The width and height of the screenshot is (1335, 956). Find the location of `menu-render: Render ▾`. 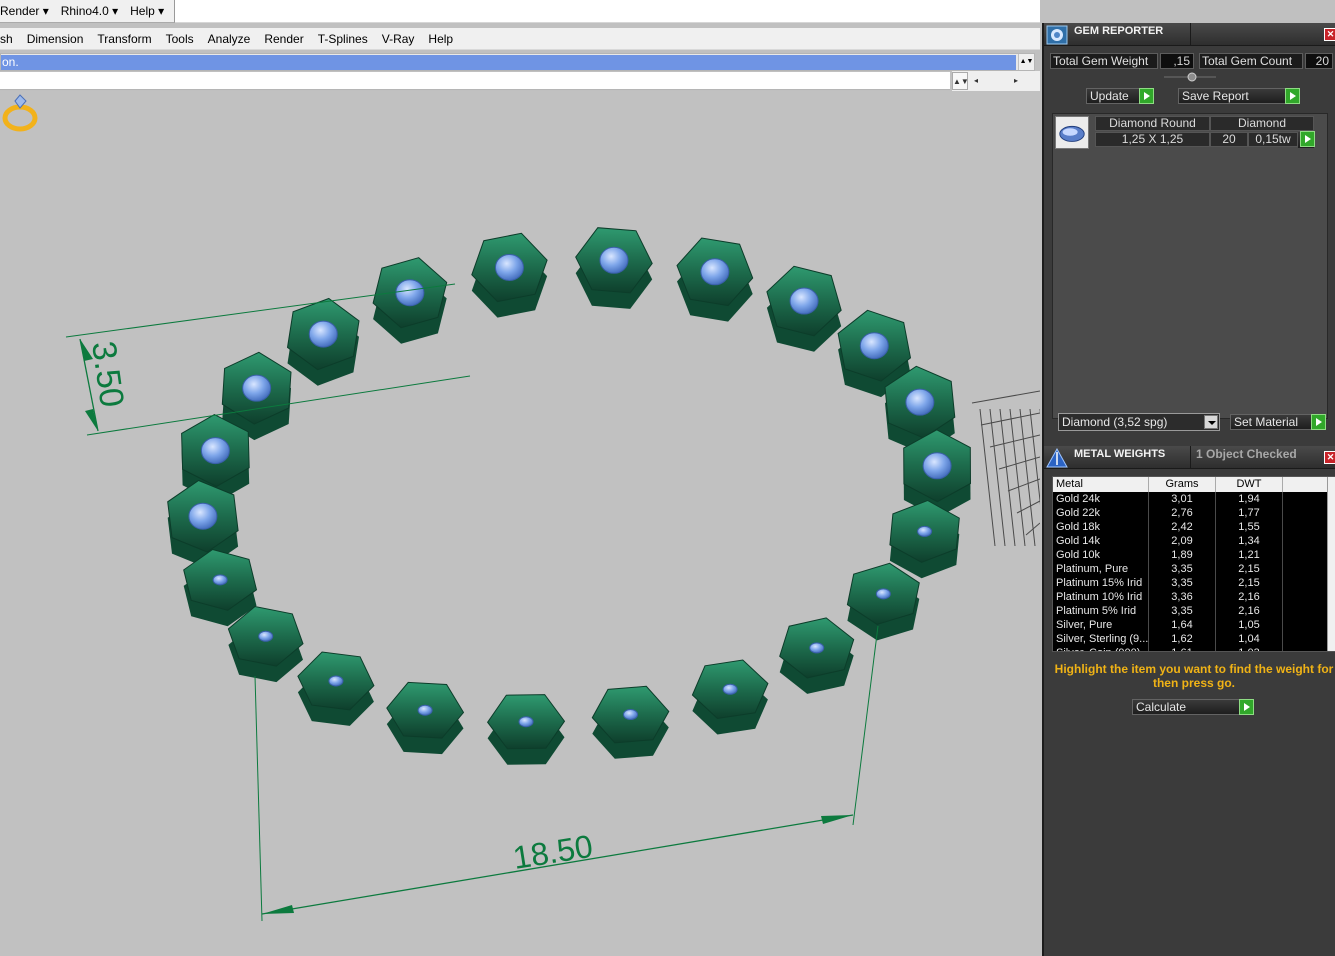

menu-render: Render ▾ is located at coordinates (27, 11).